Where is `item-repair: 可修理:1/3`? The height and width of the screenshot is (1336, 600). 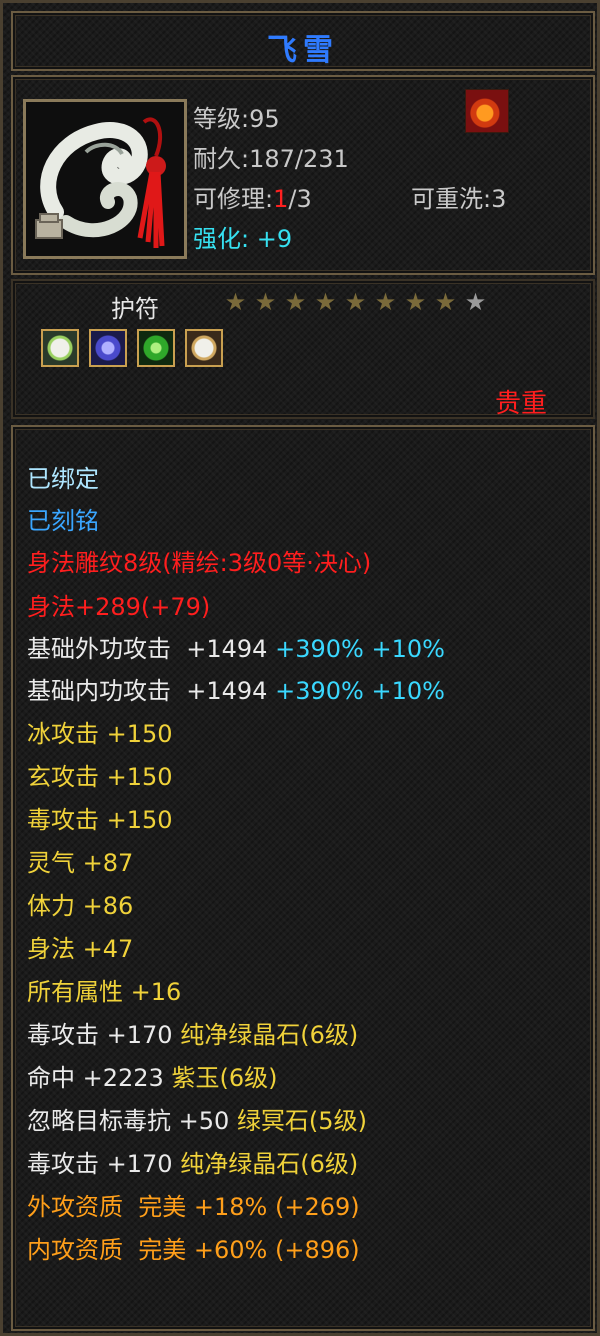 item-repair: 可修理:1/3 is located at coordinates (252, 196).